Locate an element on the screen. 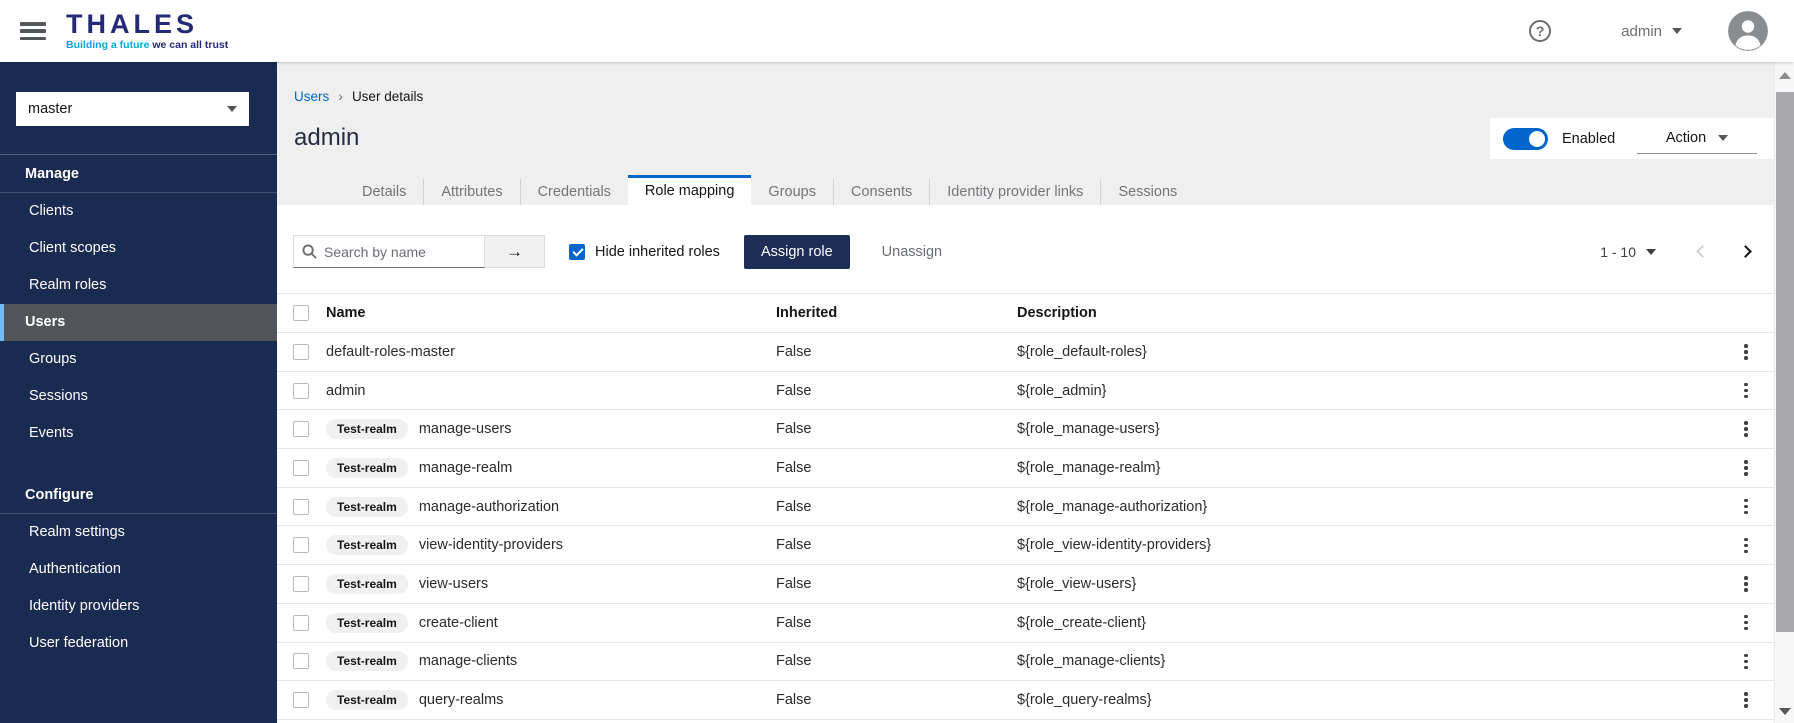 The width and height of the screenshot is (1794, 723). tab-identity-provider-links: Identity provider links is located at coordinates (1014, 192).